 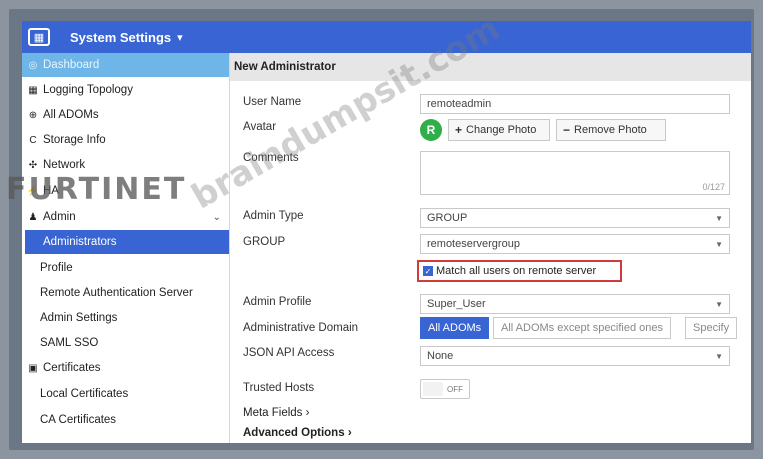 What do you see at coordinates (56, 268) in the screenshot?
I see `sidebar-item-label: Profile` at bounding box center [56, 268].